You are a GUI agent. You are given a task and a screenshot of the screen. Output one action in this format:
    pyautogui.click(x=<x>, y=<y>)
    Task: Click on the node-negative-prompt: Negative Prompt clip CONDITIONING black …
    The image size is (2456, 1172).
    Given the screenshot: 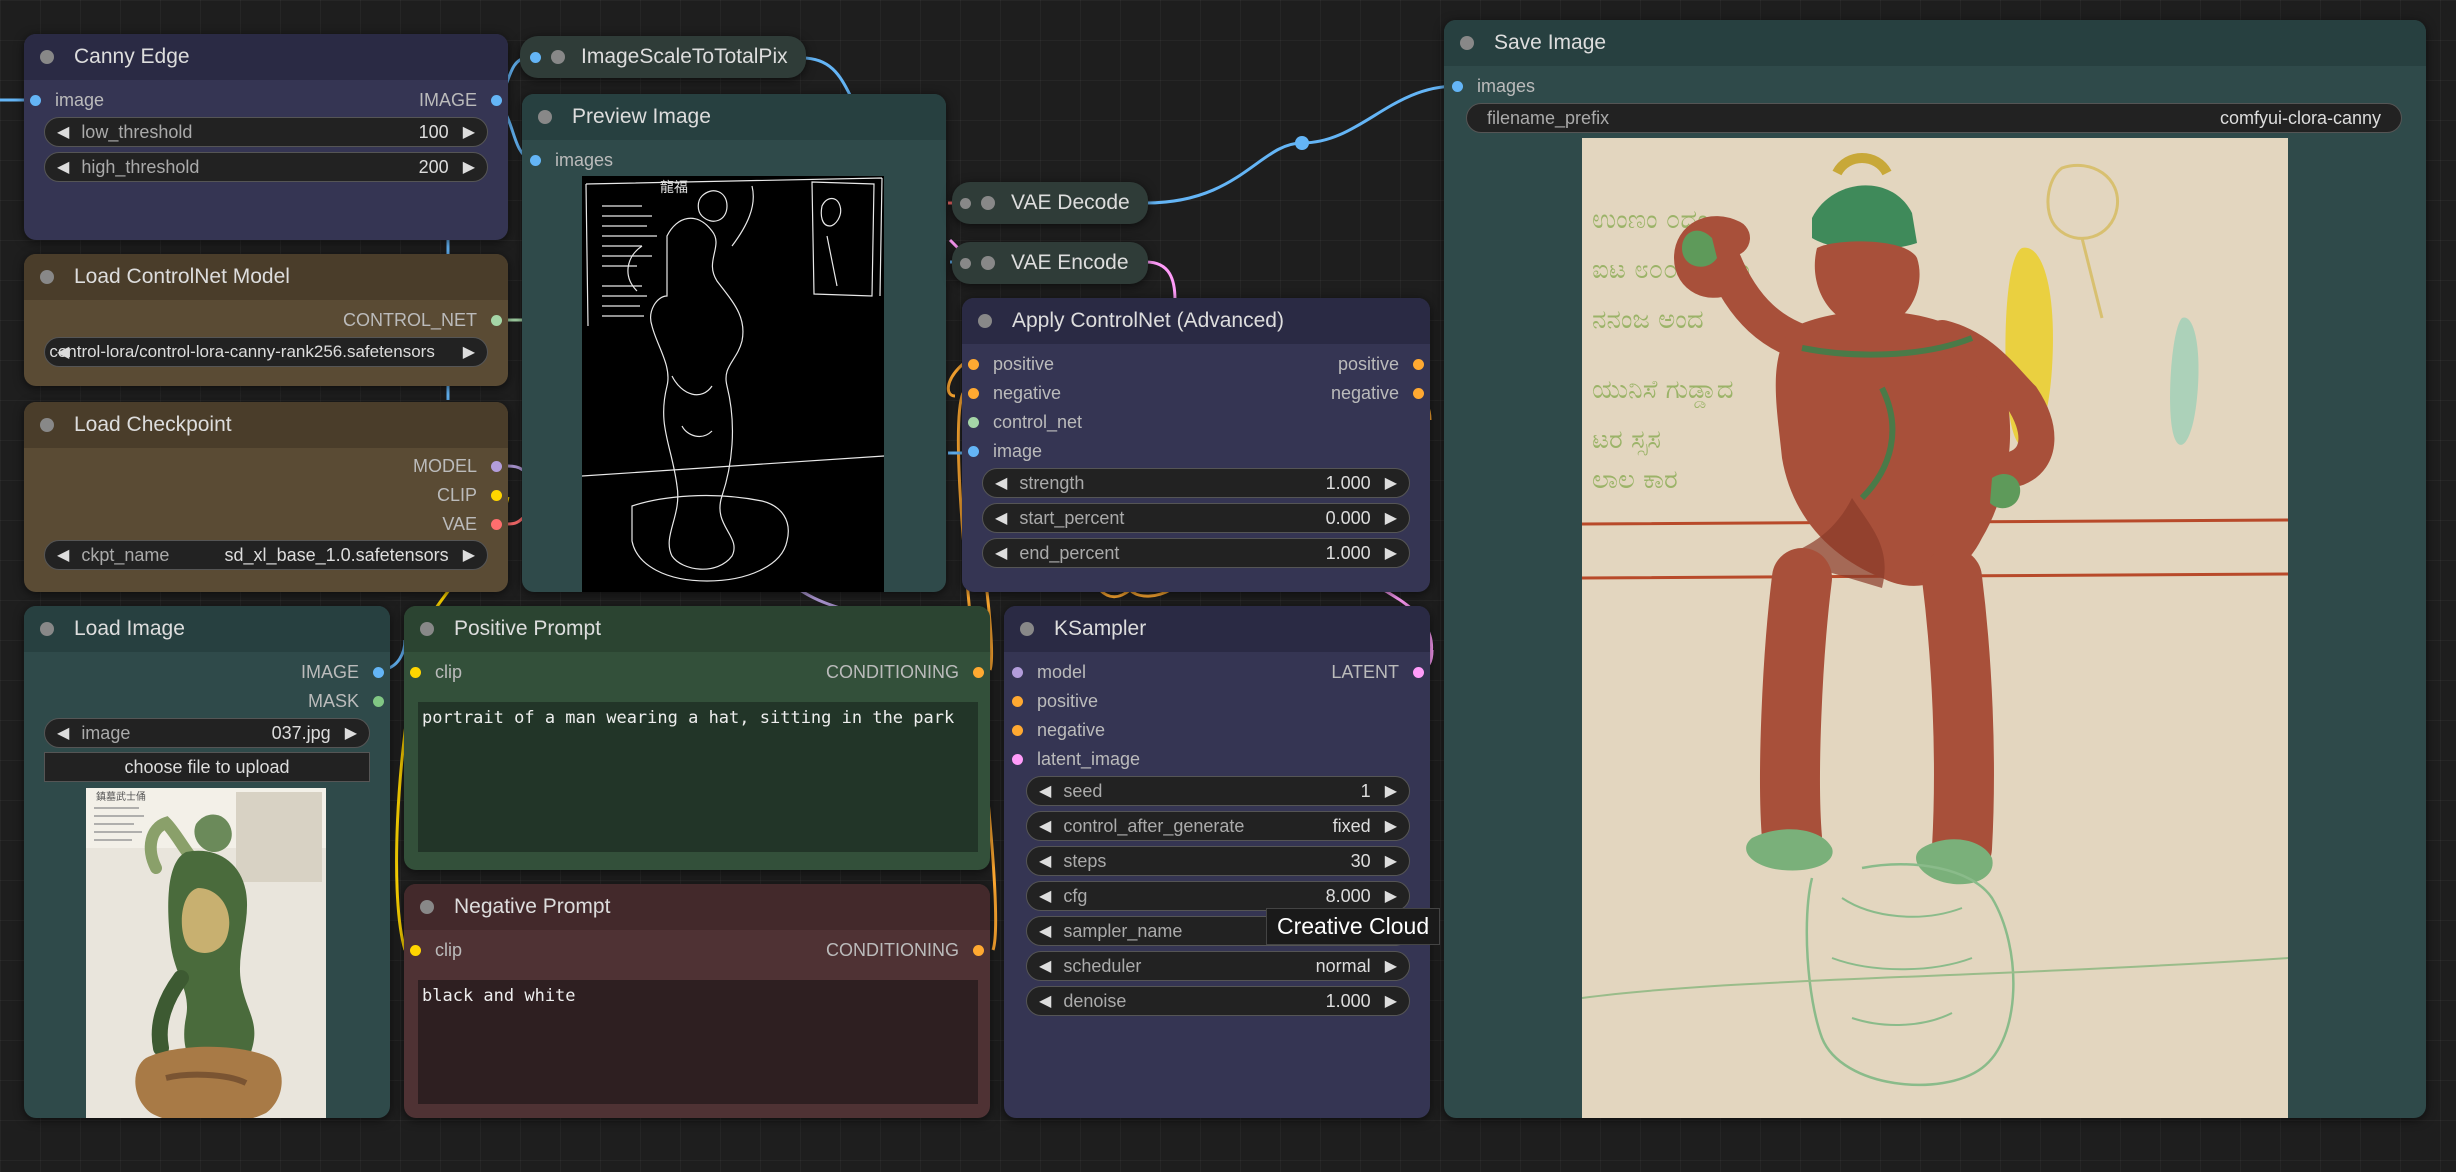 What is the action you would take?
    pyautogui.click(x=697, y=1001)
    